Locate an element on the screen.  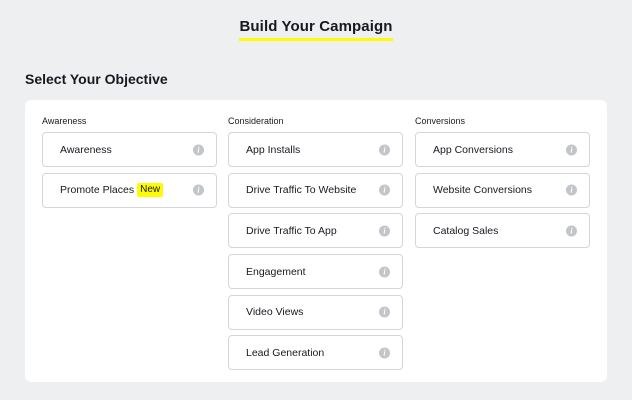
new-badge: New is located at coordinates (150, 190).